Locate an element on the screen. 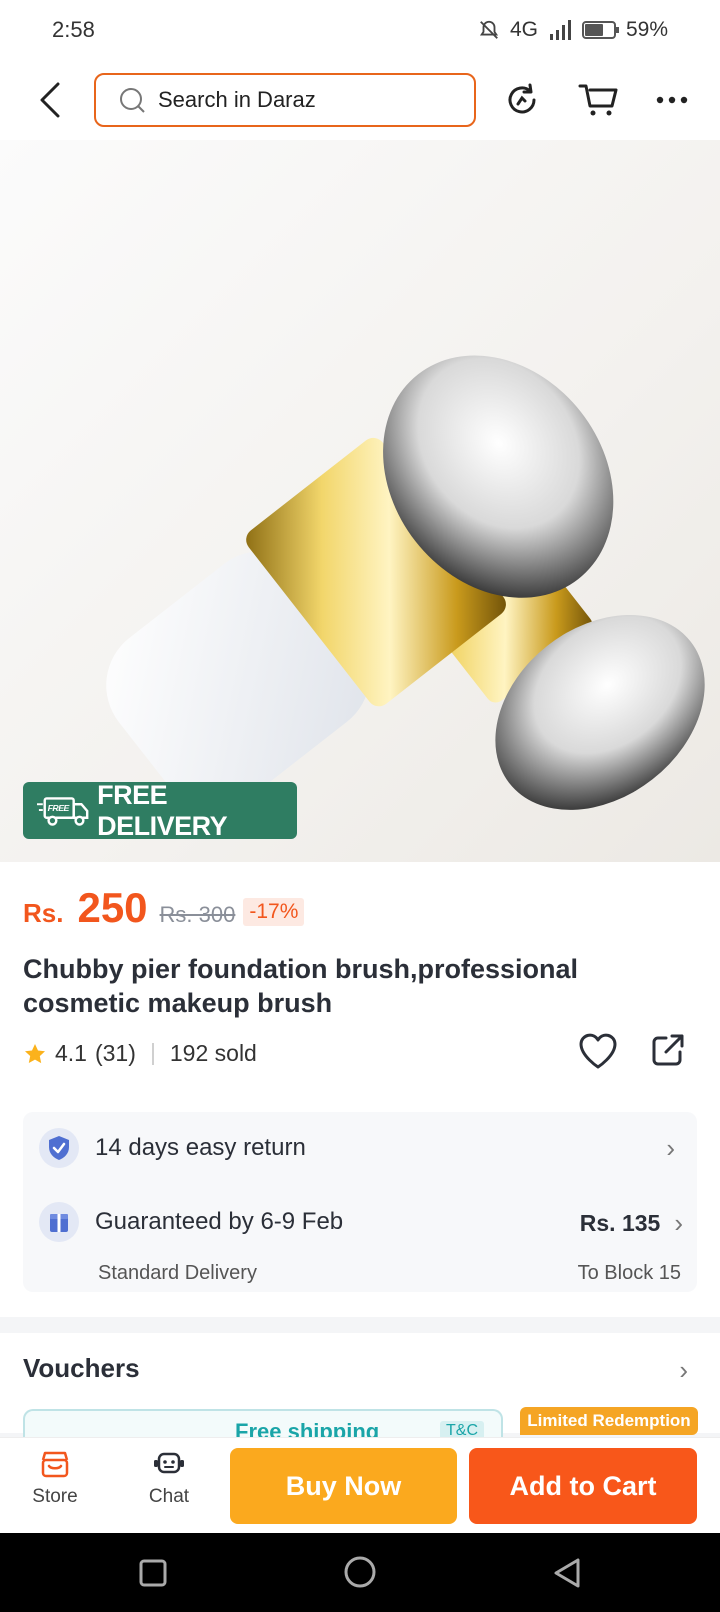 The height and width of the screenshot is (1612, 720). battery-percent: 59% is located at coordinates (646, 29).